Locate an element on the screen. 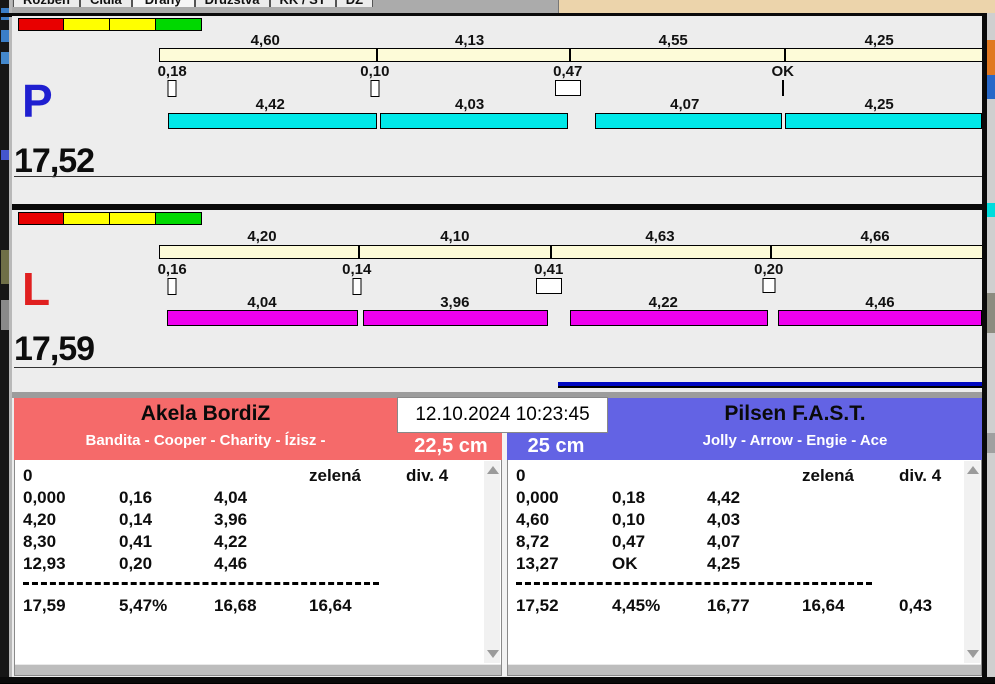 The image size is (995, 684). status-label: zelená is located at coordinates (335, 475).